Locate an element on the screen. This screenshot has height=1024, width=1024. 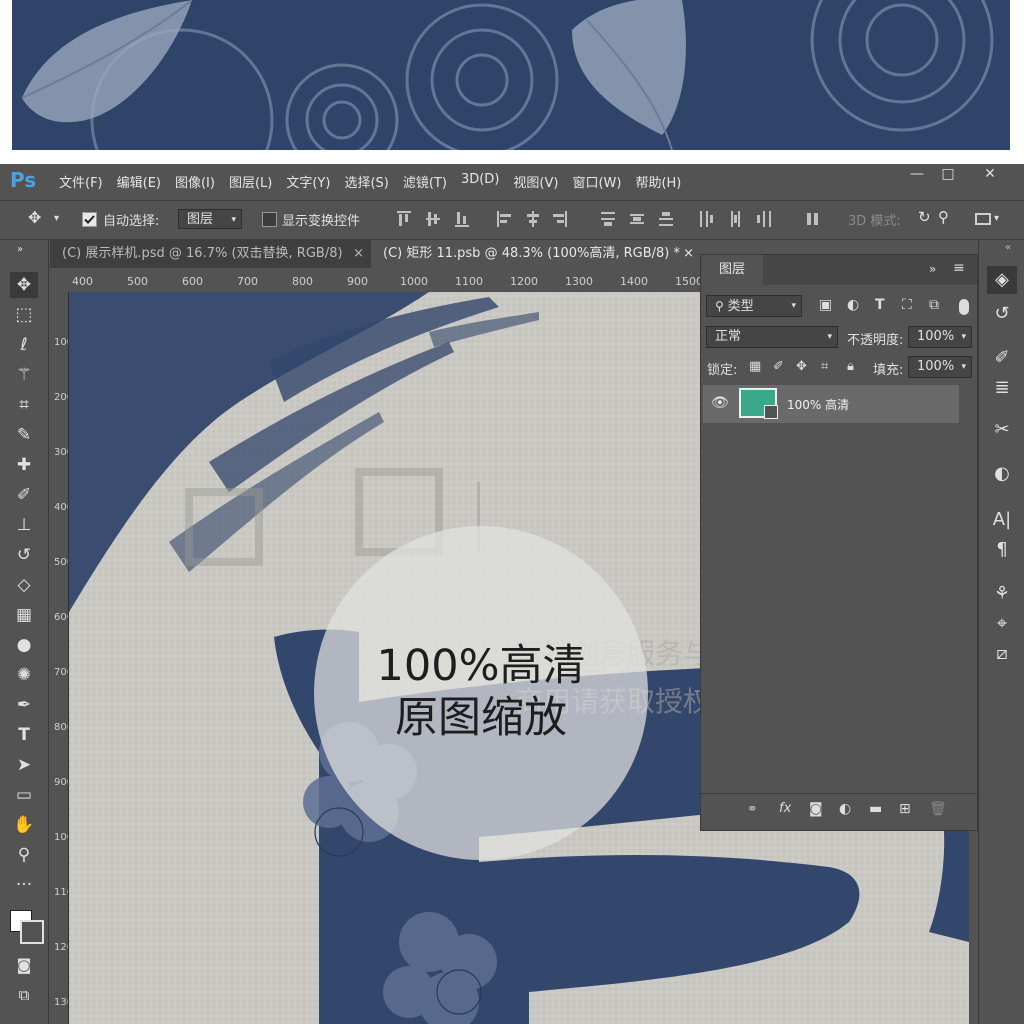
layer-row: 👁︎ 100% 高清 is located at coordinates (831, 404).